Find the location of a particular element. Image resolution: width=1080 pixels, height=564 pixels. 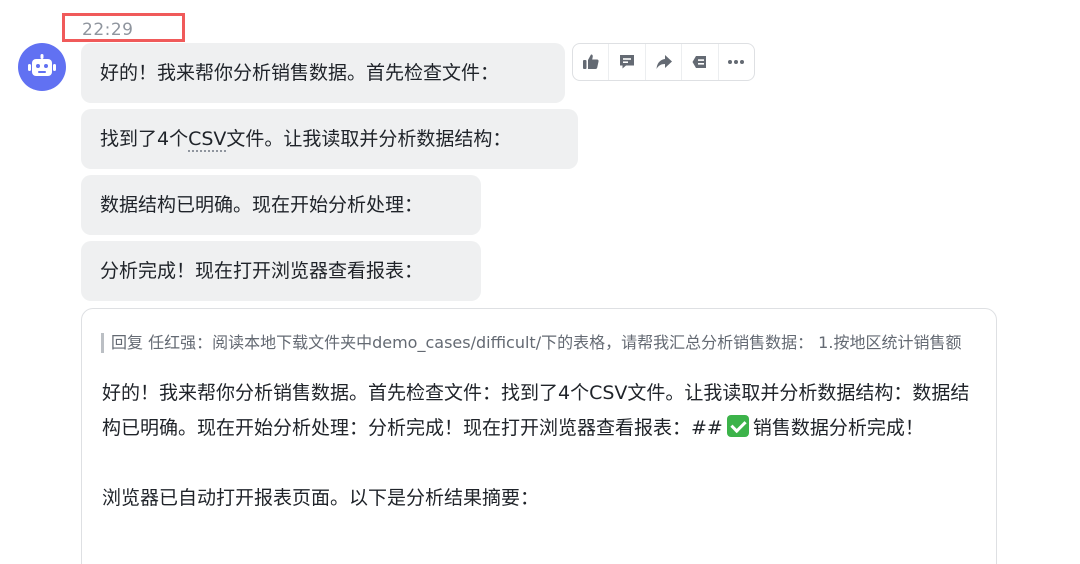

robot-icon is located at coordinates (42, 65).